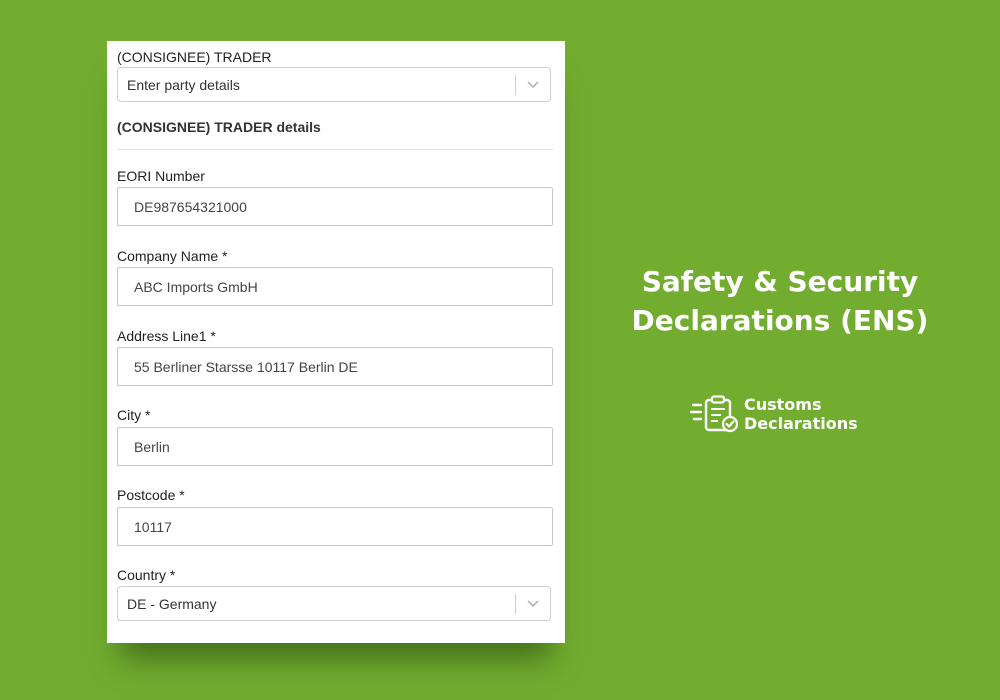 The width and height of the screenshot is (1000, 700). What do you see at coordinates (183, 85) in the screenshot?
I see `party-select-value: Enter party details` at bounding box center [183, 85].